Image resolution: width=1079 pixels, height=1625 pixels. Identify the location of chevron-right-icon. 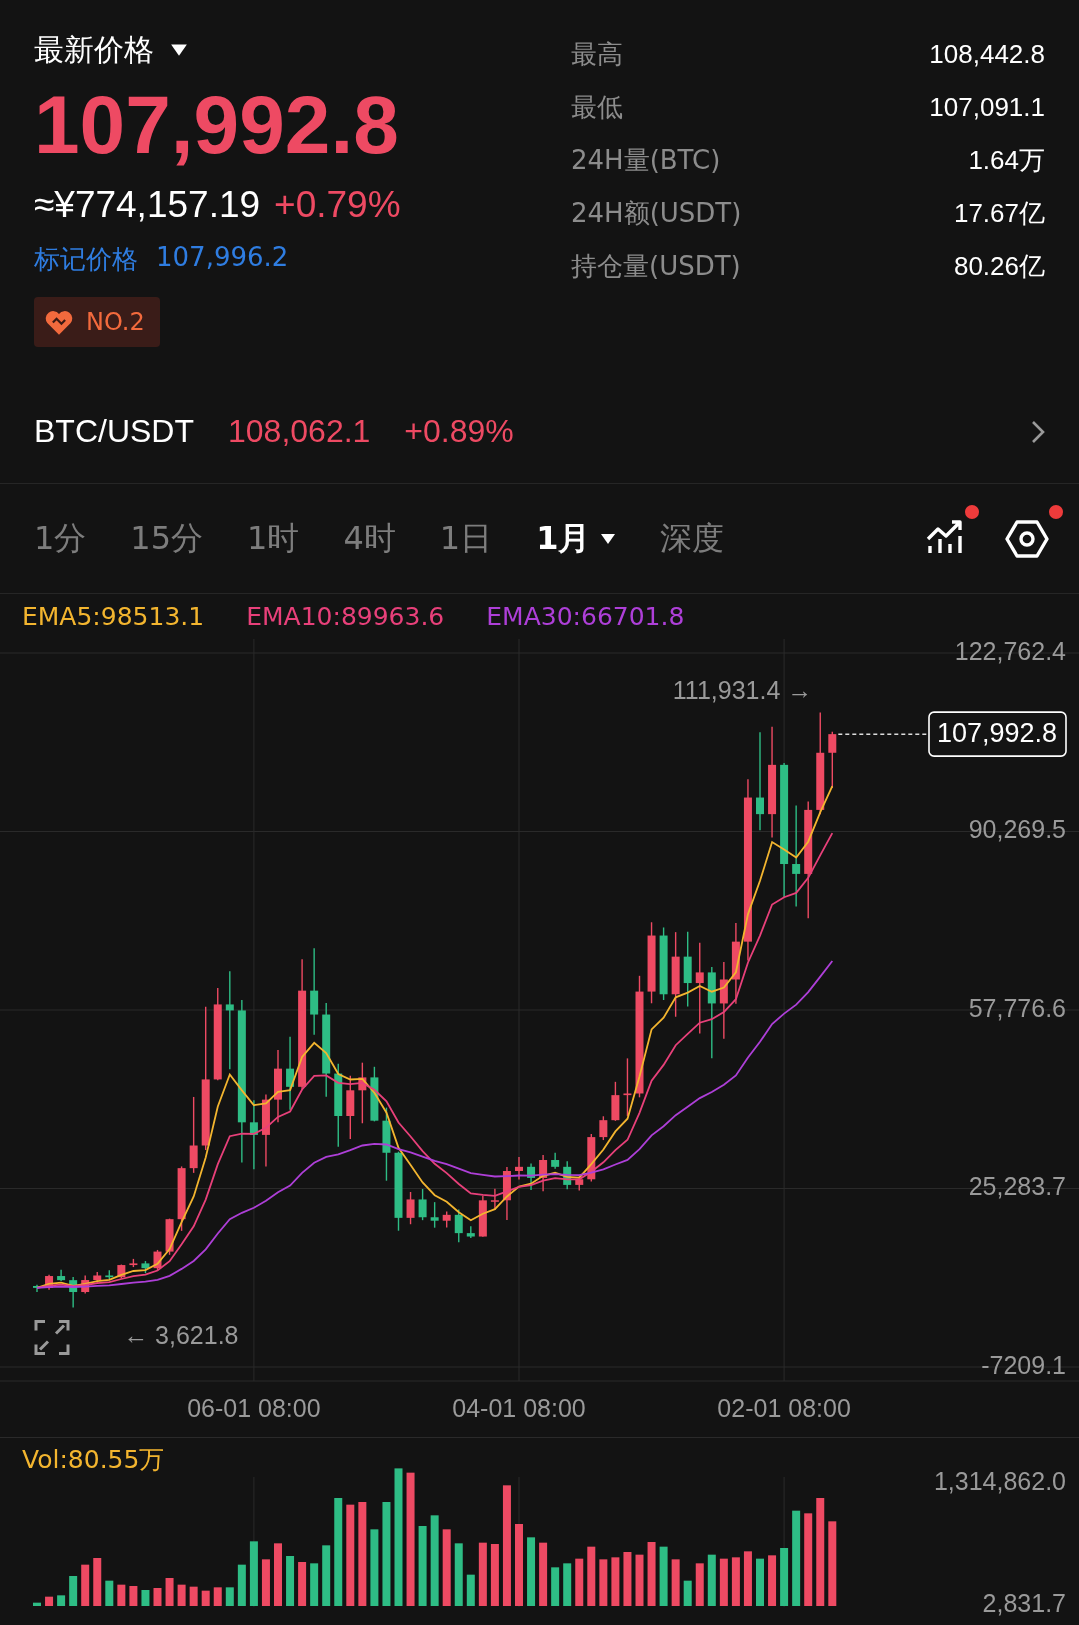
(1038, 431).